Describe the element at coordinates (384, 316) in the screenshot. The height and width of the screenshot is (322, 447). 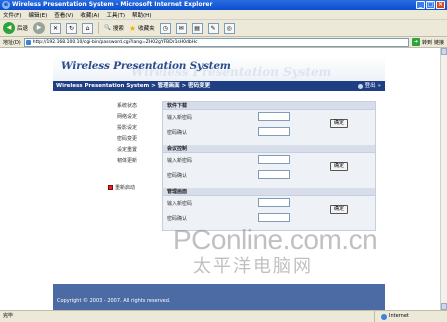
I see `globe-icon` at that location.